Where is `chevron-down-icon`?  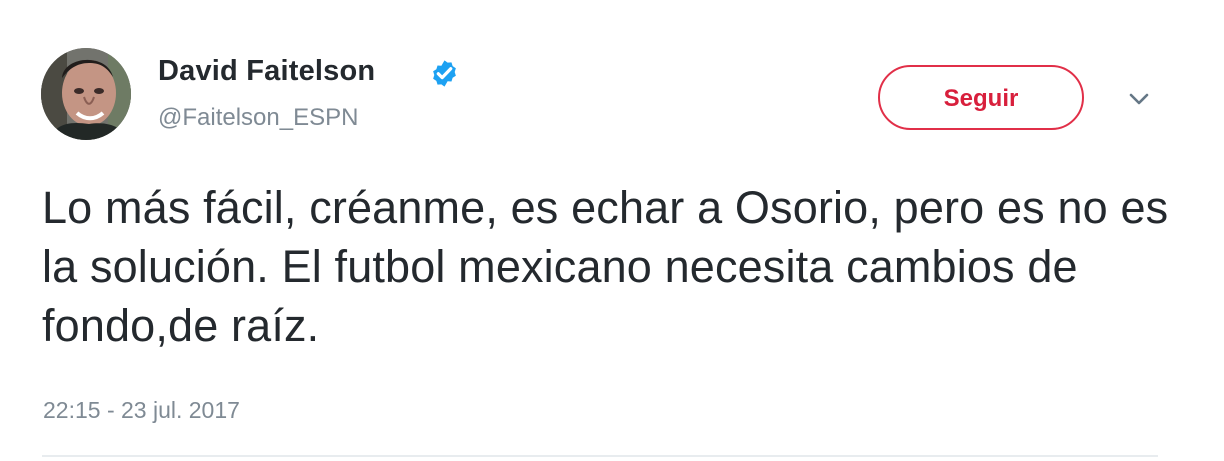 chevron-down-icon is located at coordinates (1139, 99).